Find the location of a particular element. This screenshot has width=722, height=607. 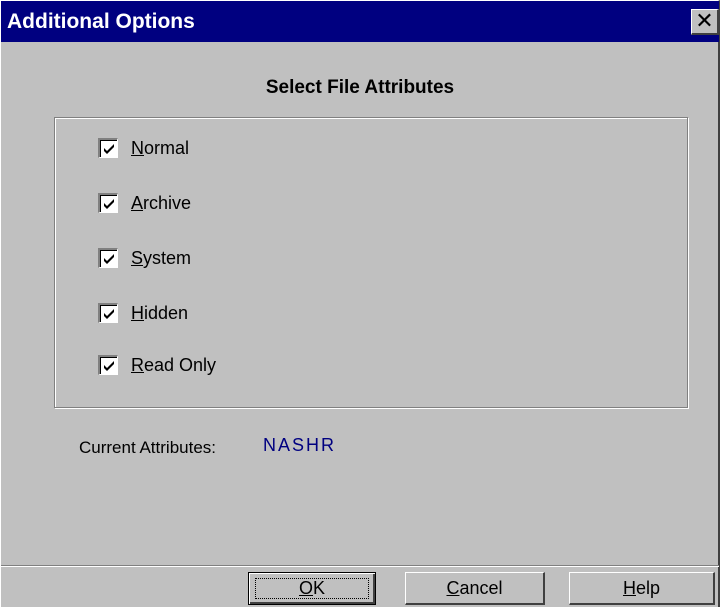

close-button: ✕ is located at coordinates (705, 22).